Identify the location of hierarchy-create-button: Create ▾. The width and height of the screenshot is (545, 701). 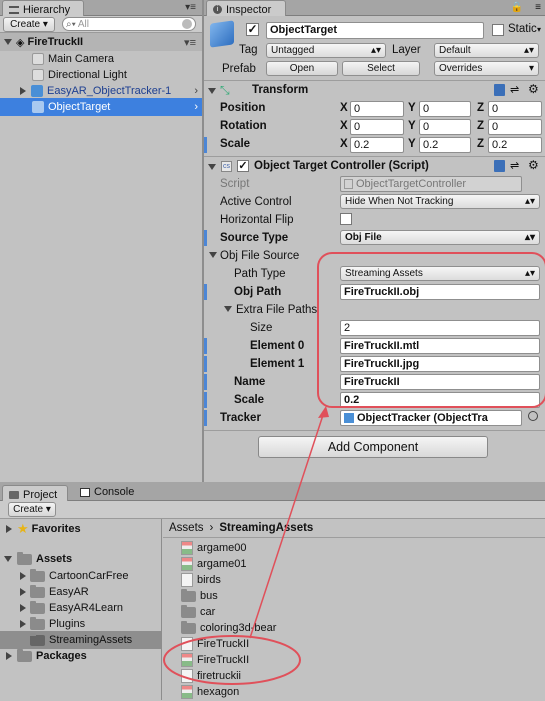
(29, 24).